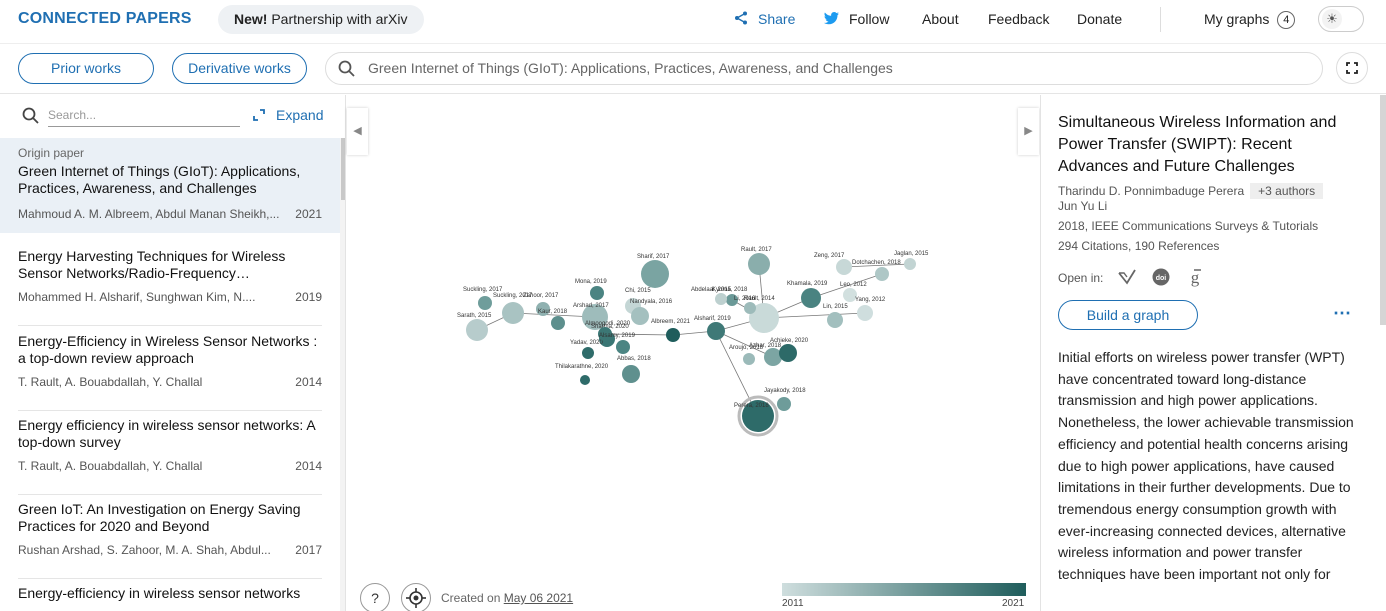 The width and height of the screenshot is (1386, 611). I want to click on graph-node: Sarath, 2015, so click(474, 327).